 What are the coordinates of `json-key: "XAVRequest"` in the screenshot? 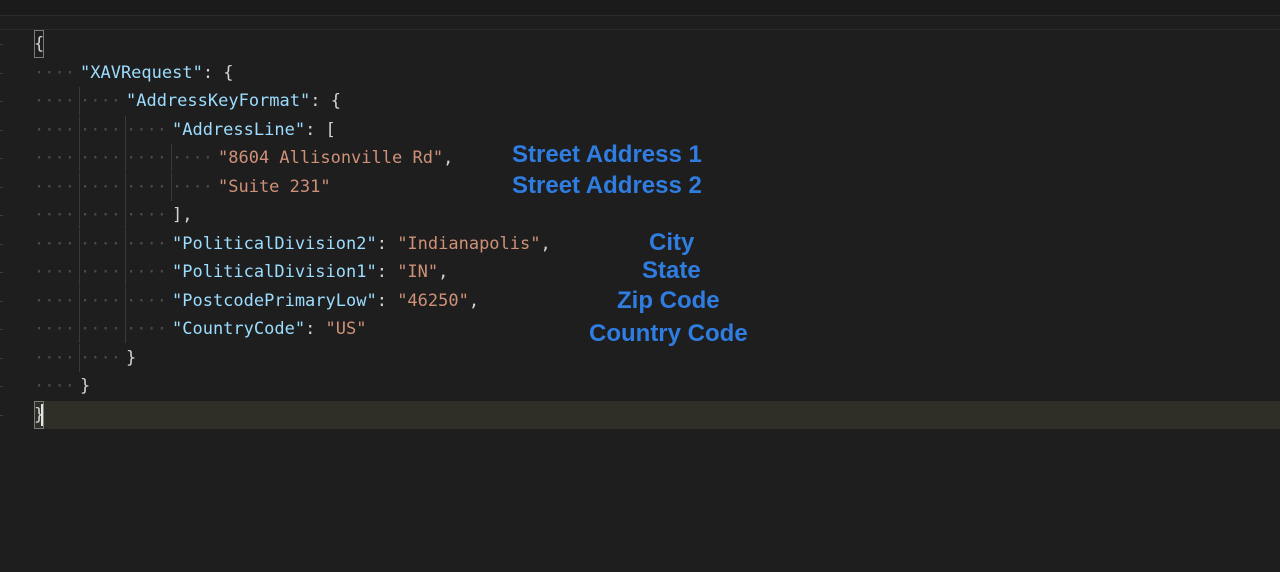 It's located at (141, 72).